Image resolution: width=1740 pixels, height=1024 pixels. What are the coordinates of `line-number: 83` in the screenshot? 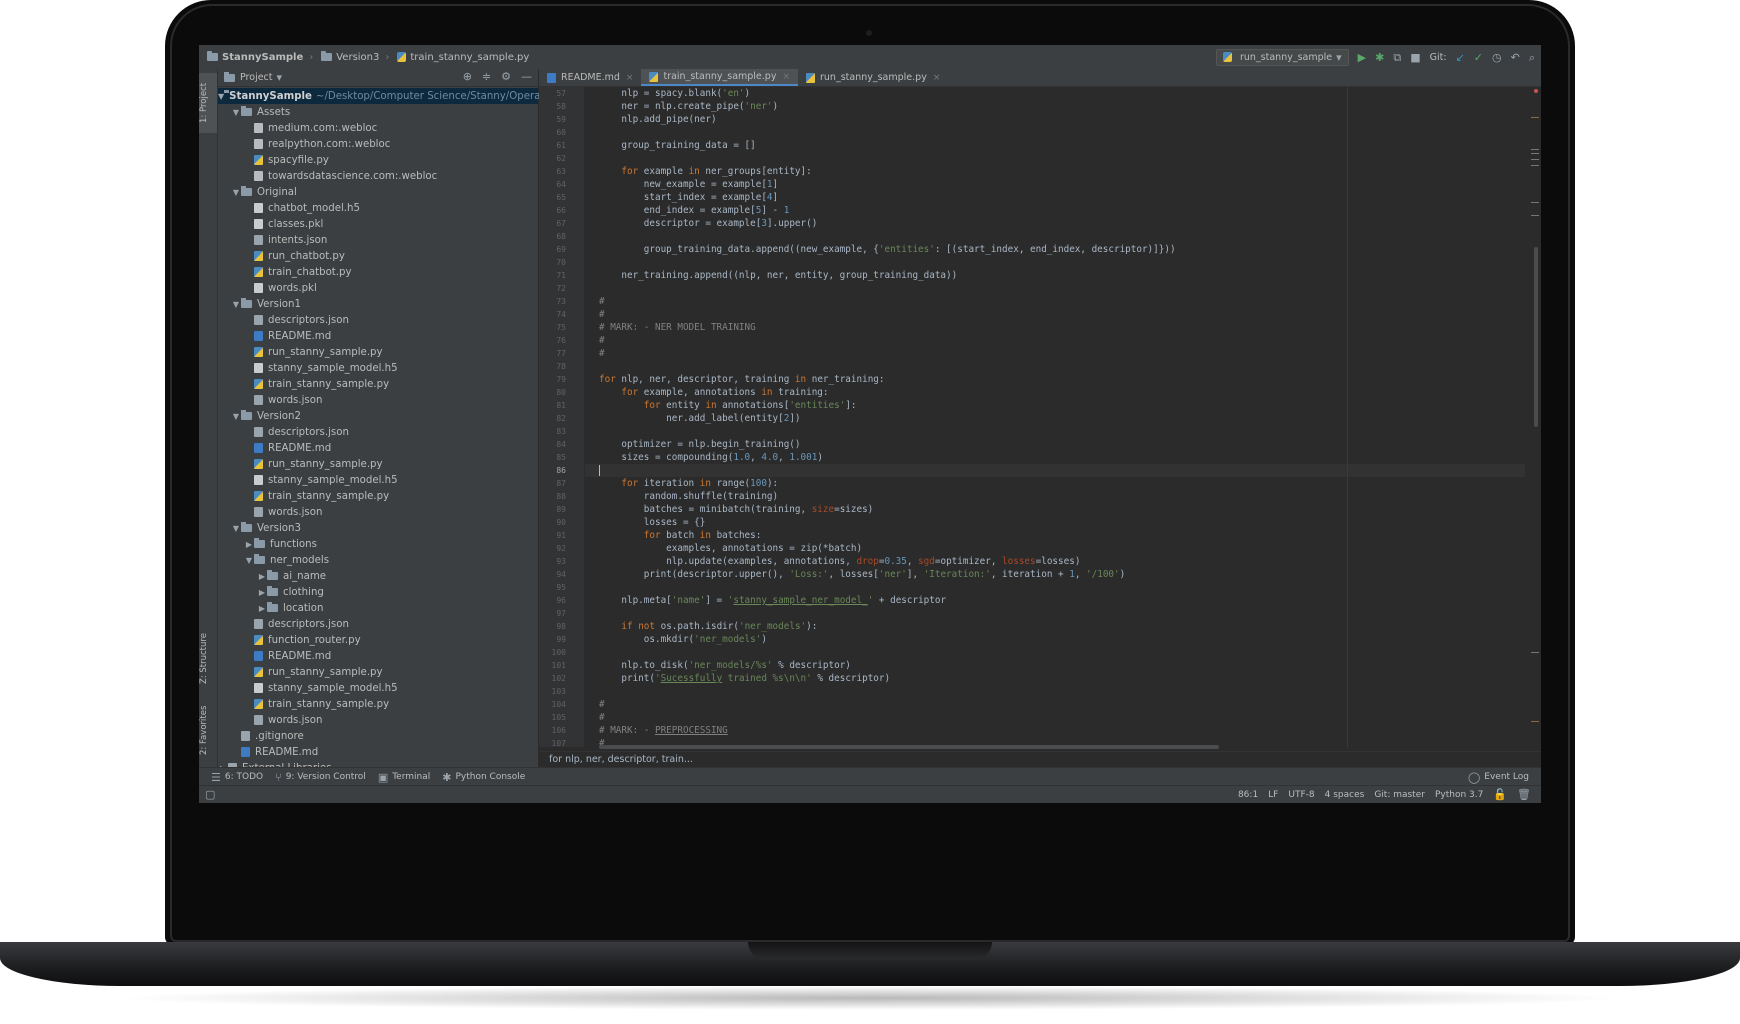 It's located at (561, 431).